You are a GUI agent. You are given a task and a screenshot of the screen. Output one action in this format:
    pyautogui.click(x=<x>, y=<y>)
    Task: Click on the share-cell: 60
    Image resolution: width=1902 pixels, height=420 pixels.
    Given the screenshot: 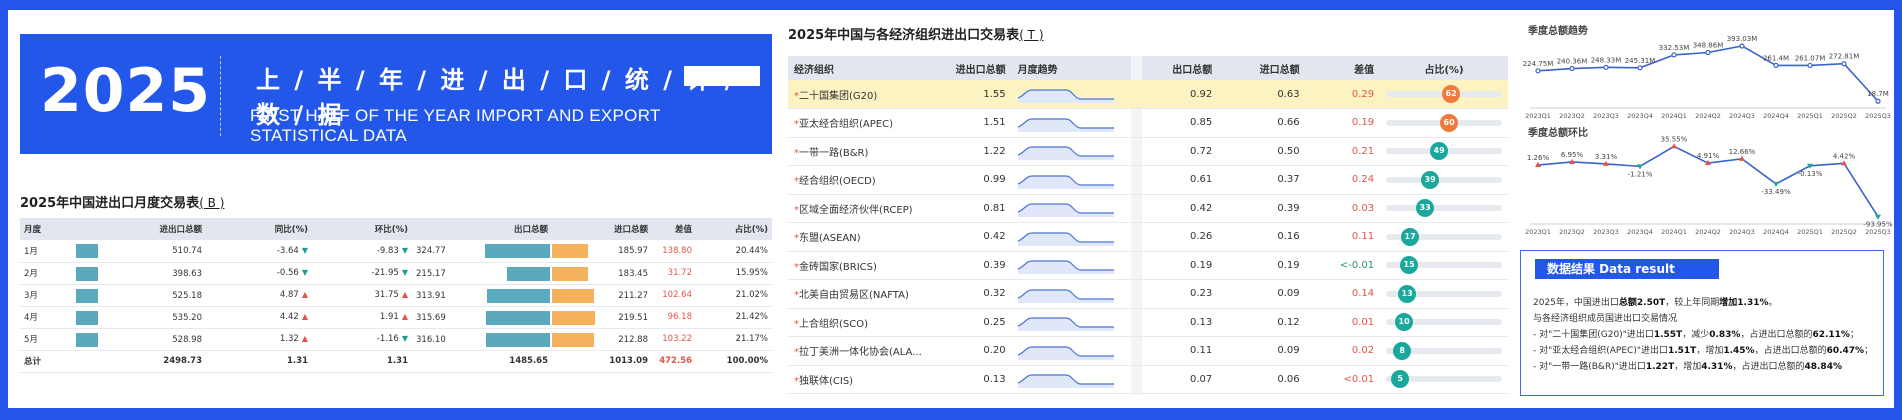 What is the action you would take?
    pyautogui.click(x=1444, y=123)
    